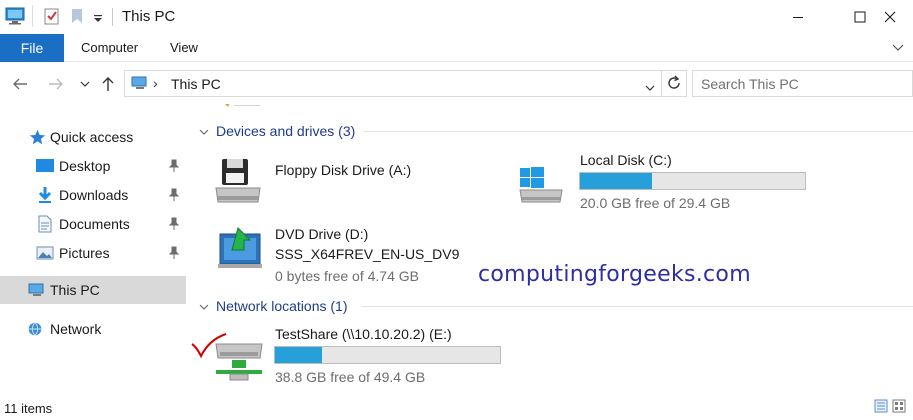  I want to click on sidebar-item-desktop: Desktop, so click(93, 166).